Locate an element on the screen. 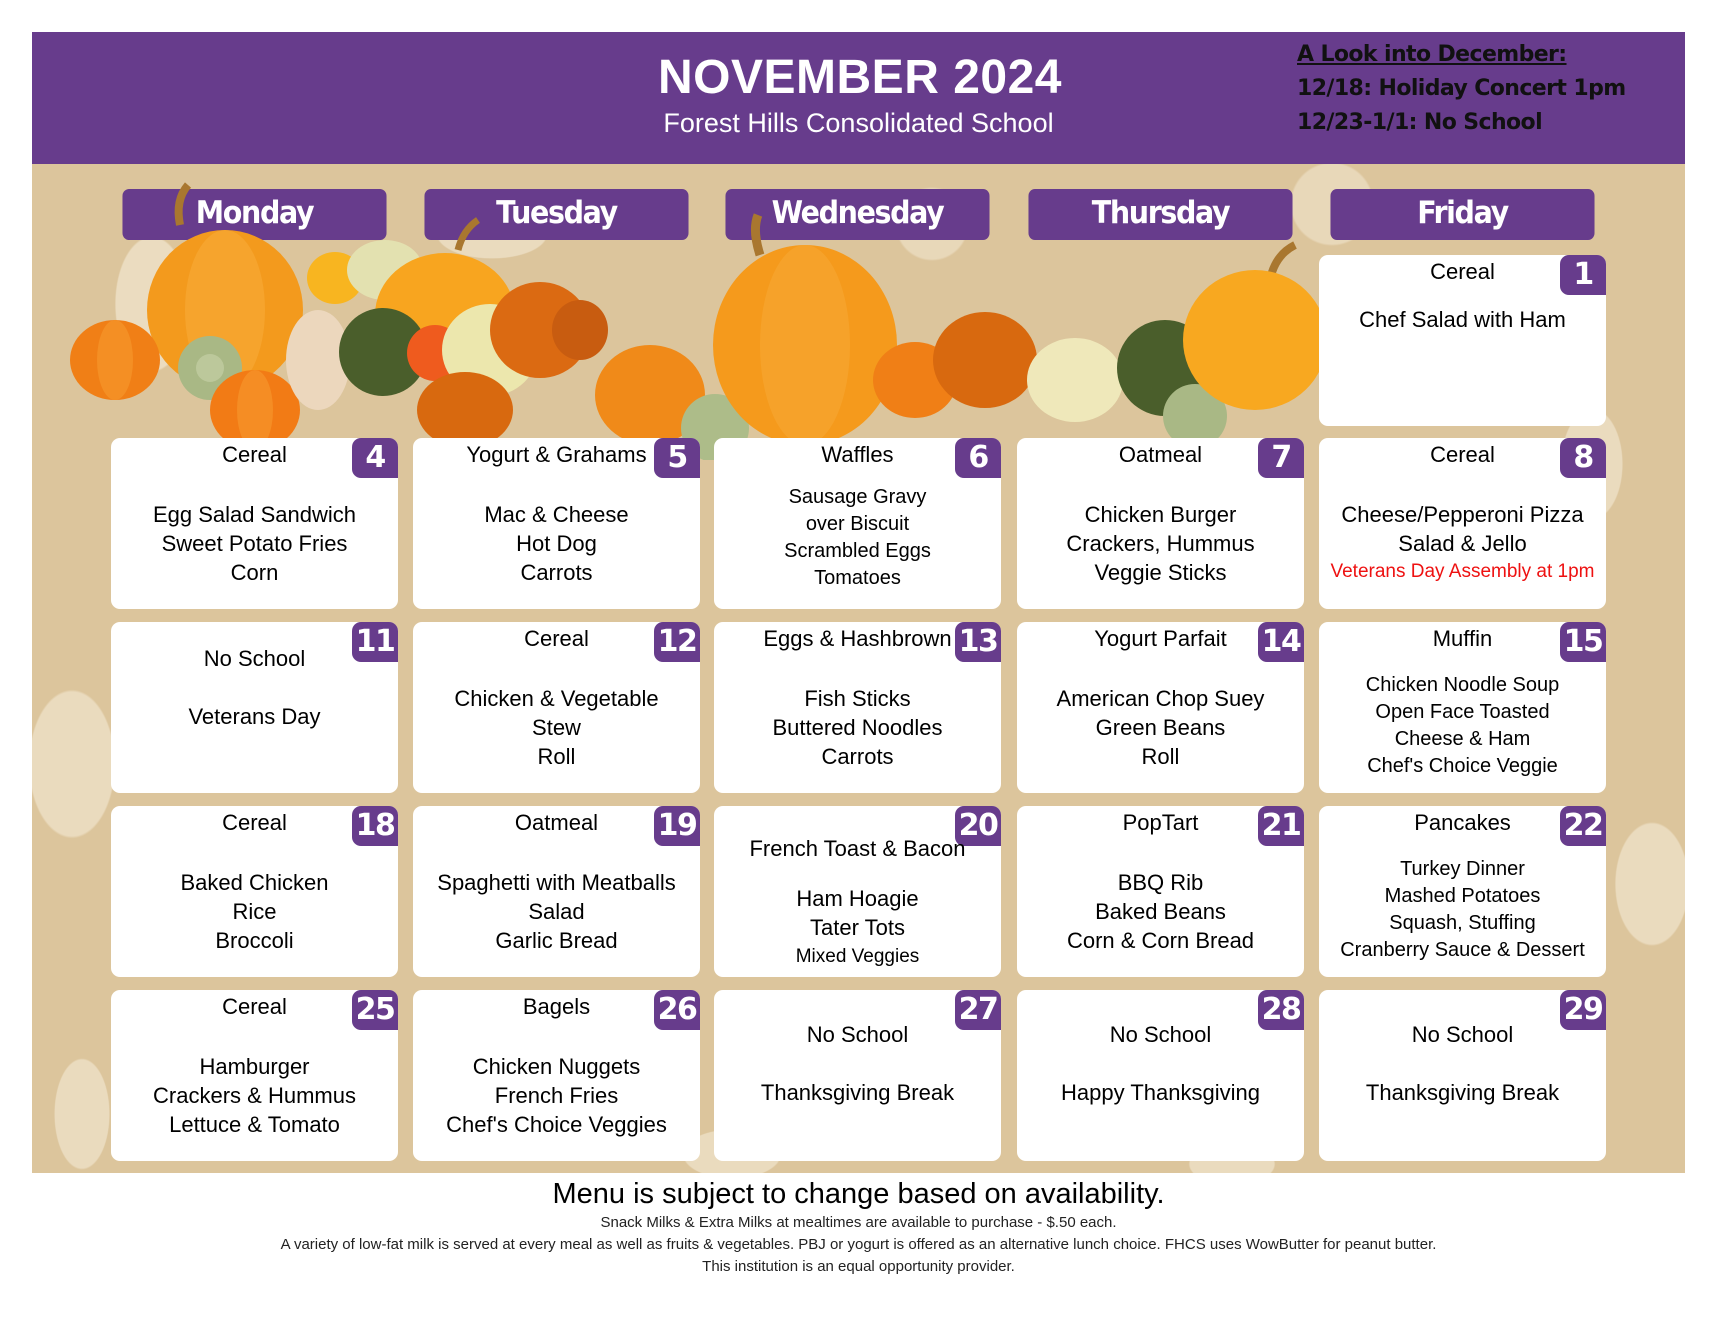  day-cell-1: 1 Cereal Chef Salad with Ham is located at coordinates (1462, 340).